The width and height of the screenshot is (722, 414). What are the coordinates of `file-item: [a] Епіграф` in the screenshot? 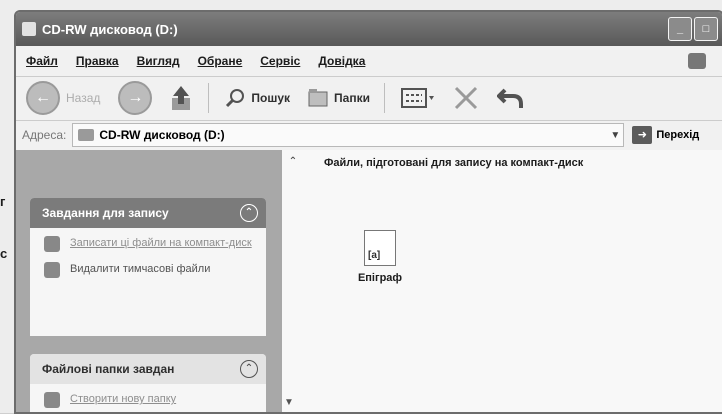 It's located at (380, 257).